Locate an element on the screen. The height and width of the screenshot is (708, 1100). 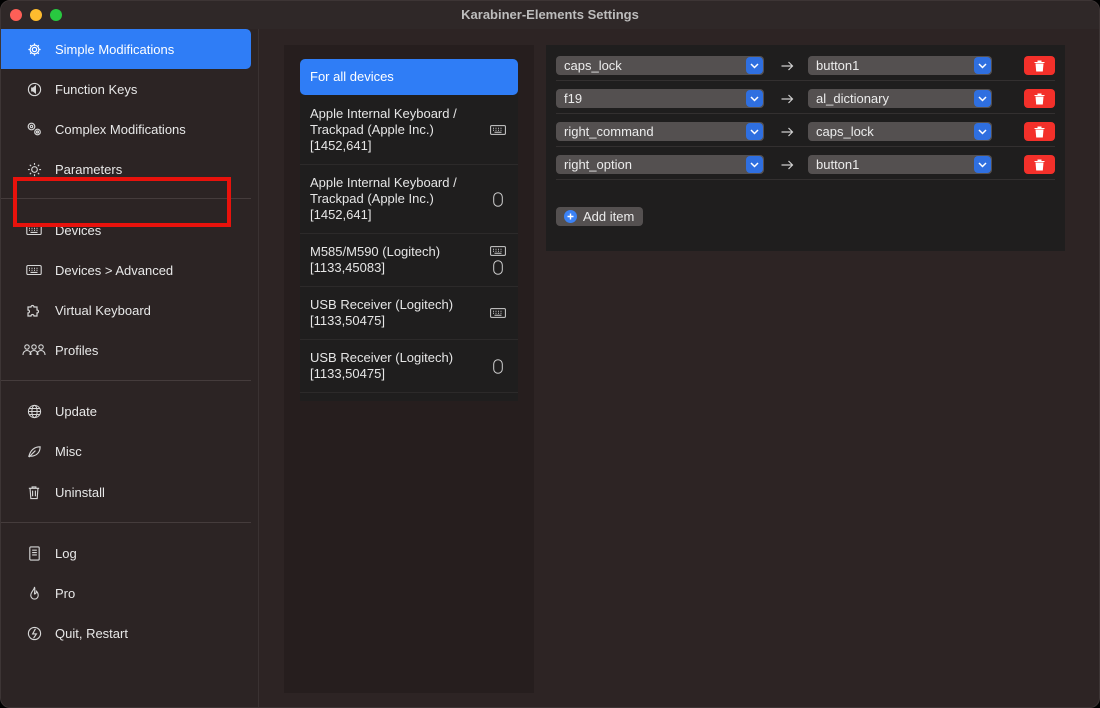
sidebar-item-label: Misc is located at coordinates (68, 451).